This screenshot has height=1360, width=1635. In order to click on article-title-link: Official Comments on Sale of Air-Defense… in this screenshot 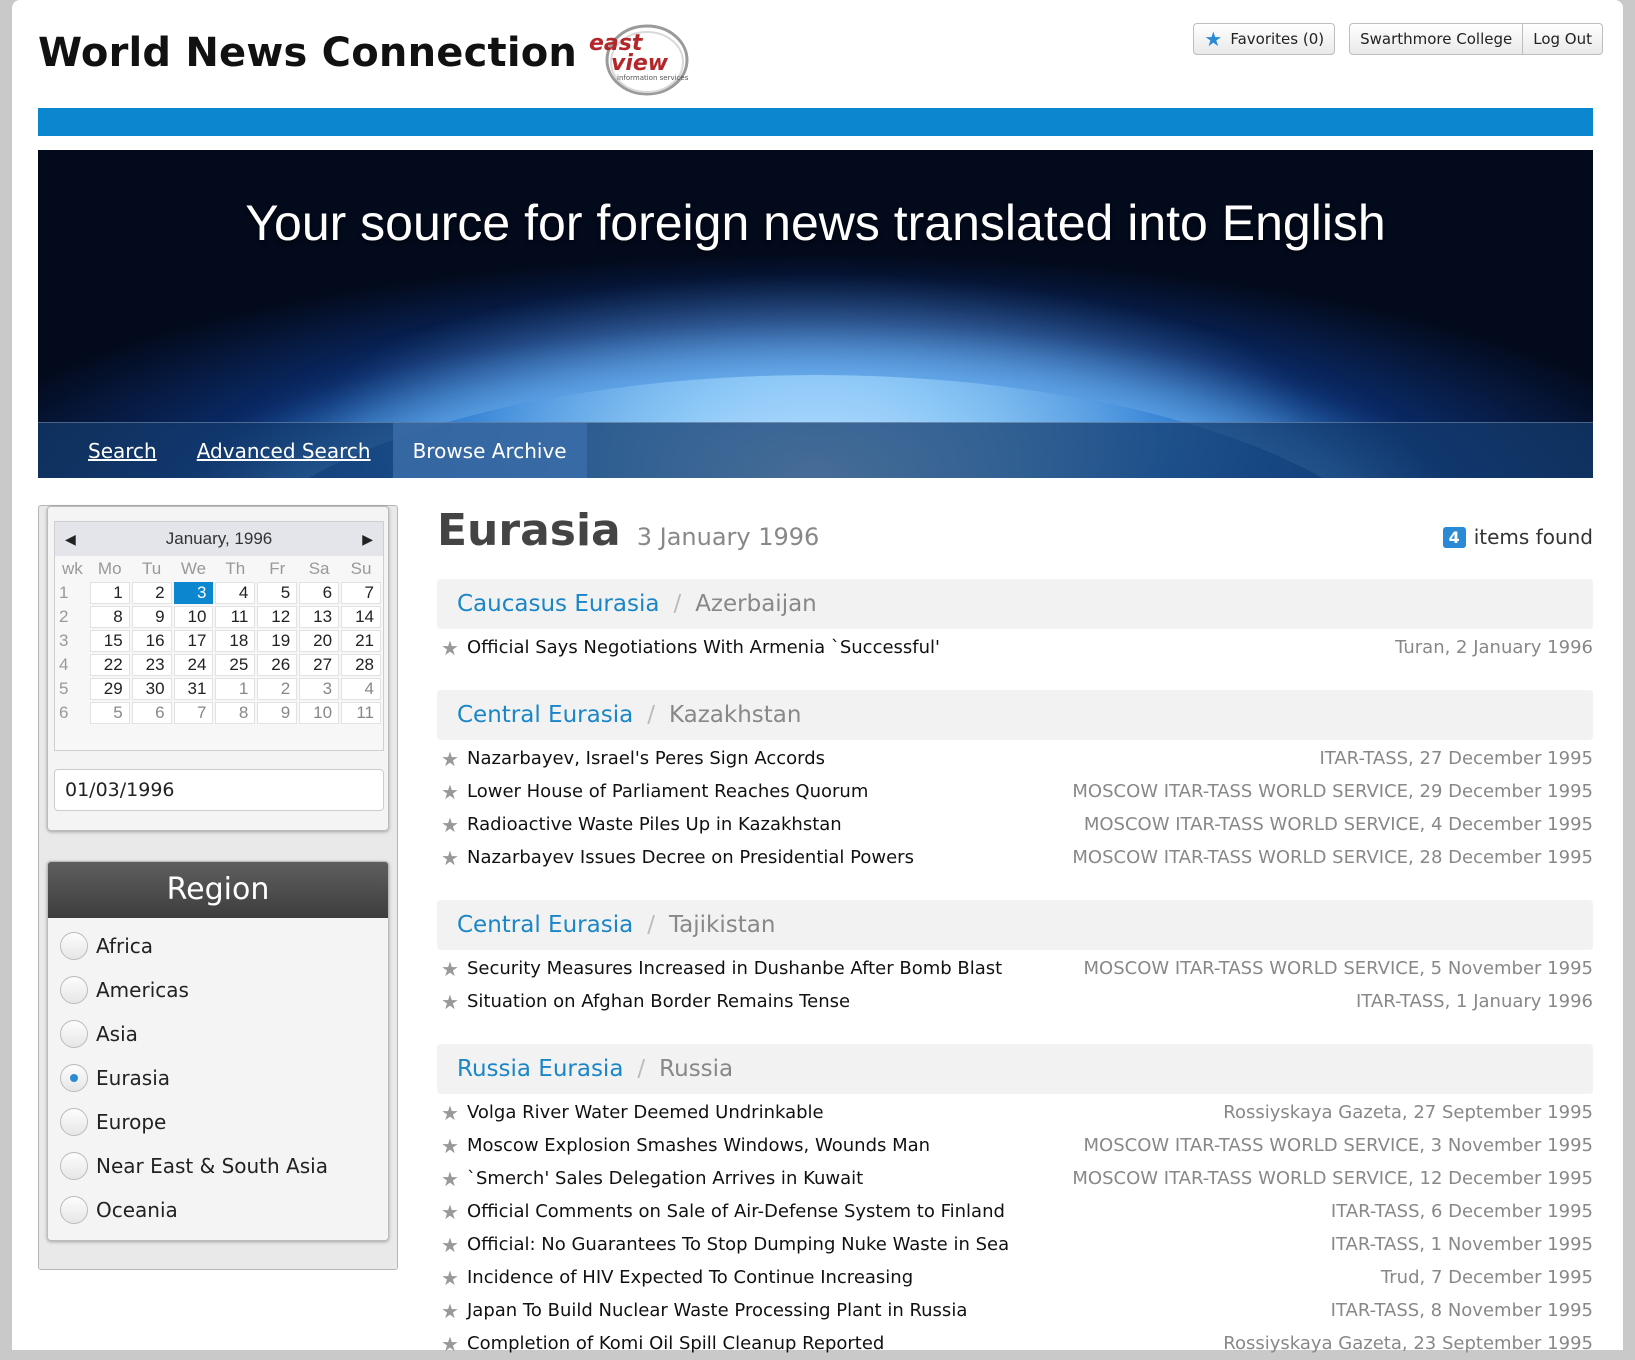, I will do `click(899, 1211)`.